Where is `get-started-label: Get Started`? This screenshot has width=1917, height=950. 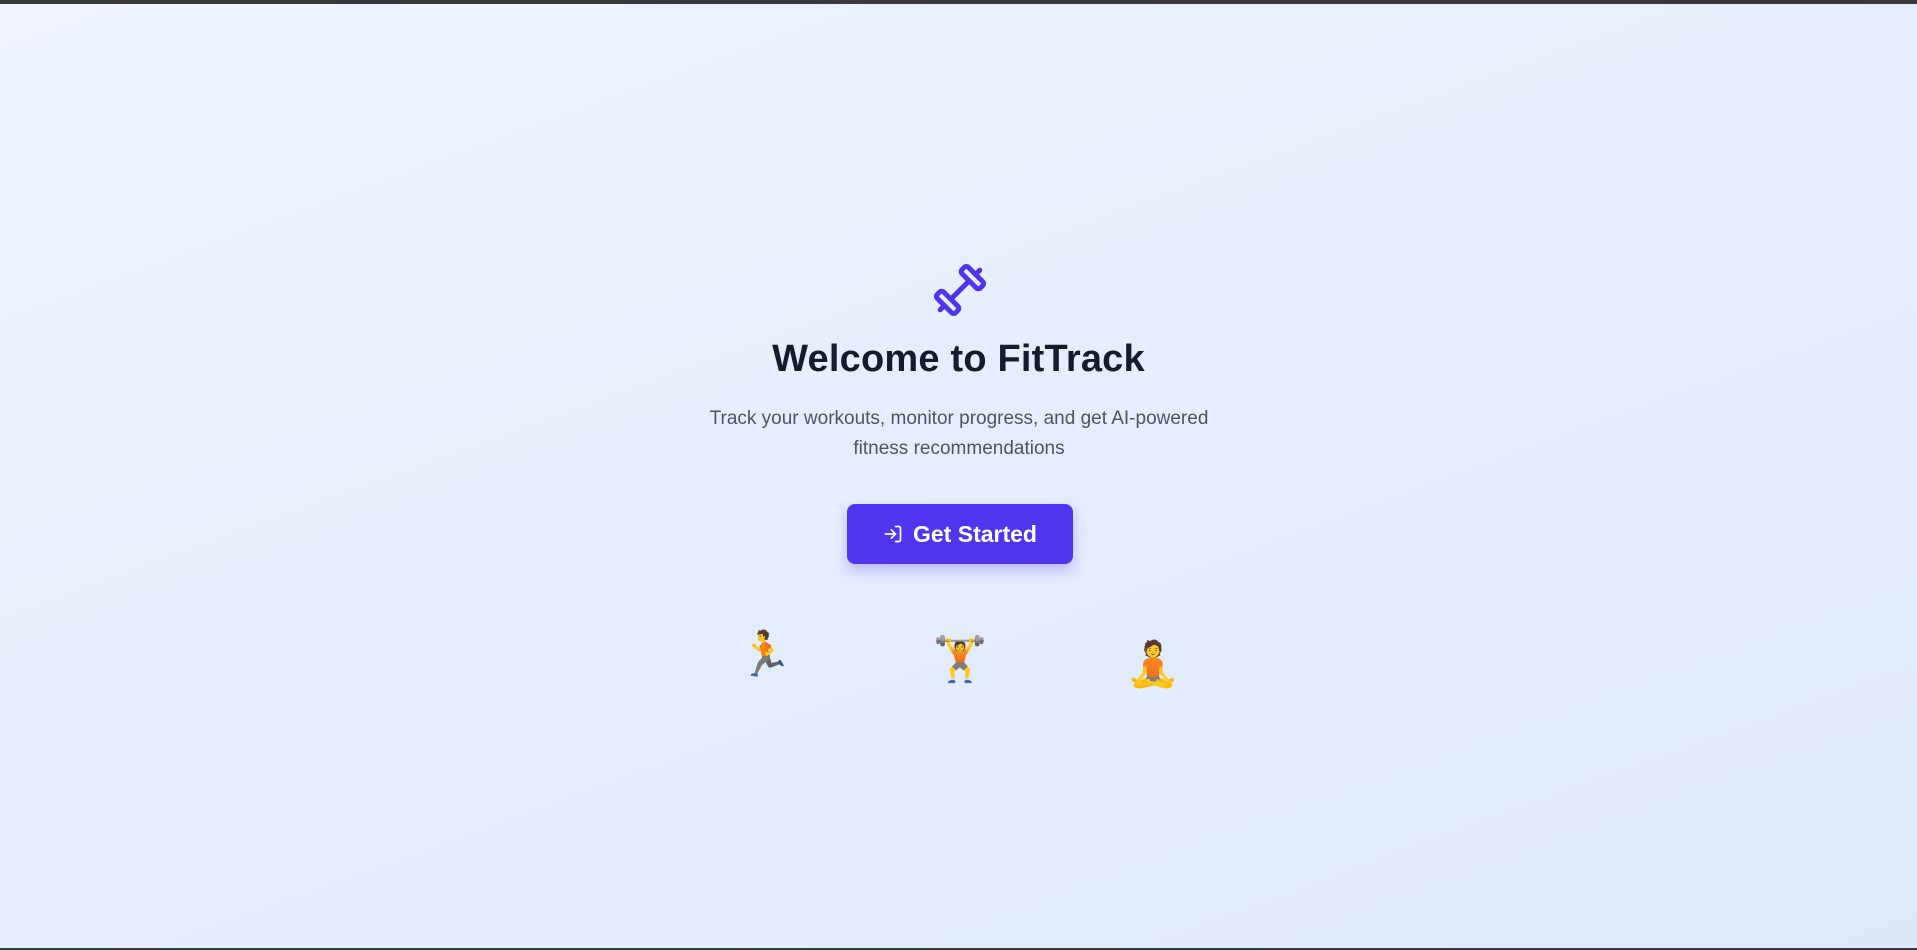 get-started-label: Get Started is located at coordinates (975, 533).